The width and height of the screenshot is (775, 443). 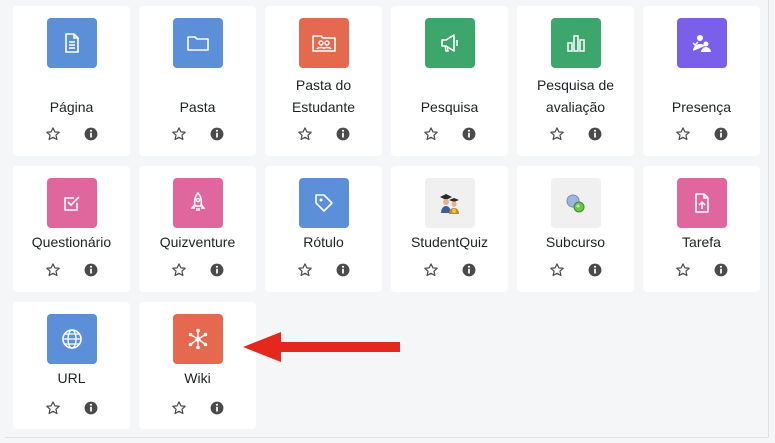 What do you see at coordinates (323, 229) in the screenshot?
I see `module-tile-rotulo: Rótulo` at bounding box center [323, 229].